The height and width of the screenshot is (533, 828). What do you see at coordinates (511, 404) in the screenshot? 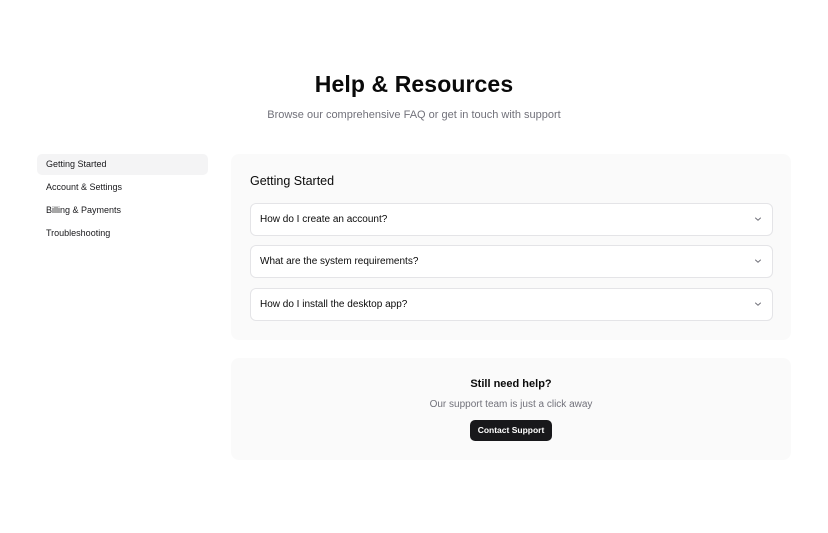
I see `support-subtitle: Our support team is just a click away` at bounding box center [511, 404].